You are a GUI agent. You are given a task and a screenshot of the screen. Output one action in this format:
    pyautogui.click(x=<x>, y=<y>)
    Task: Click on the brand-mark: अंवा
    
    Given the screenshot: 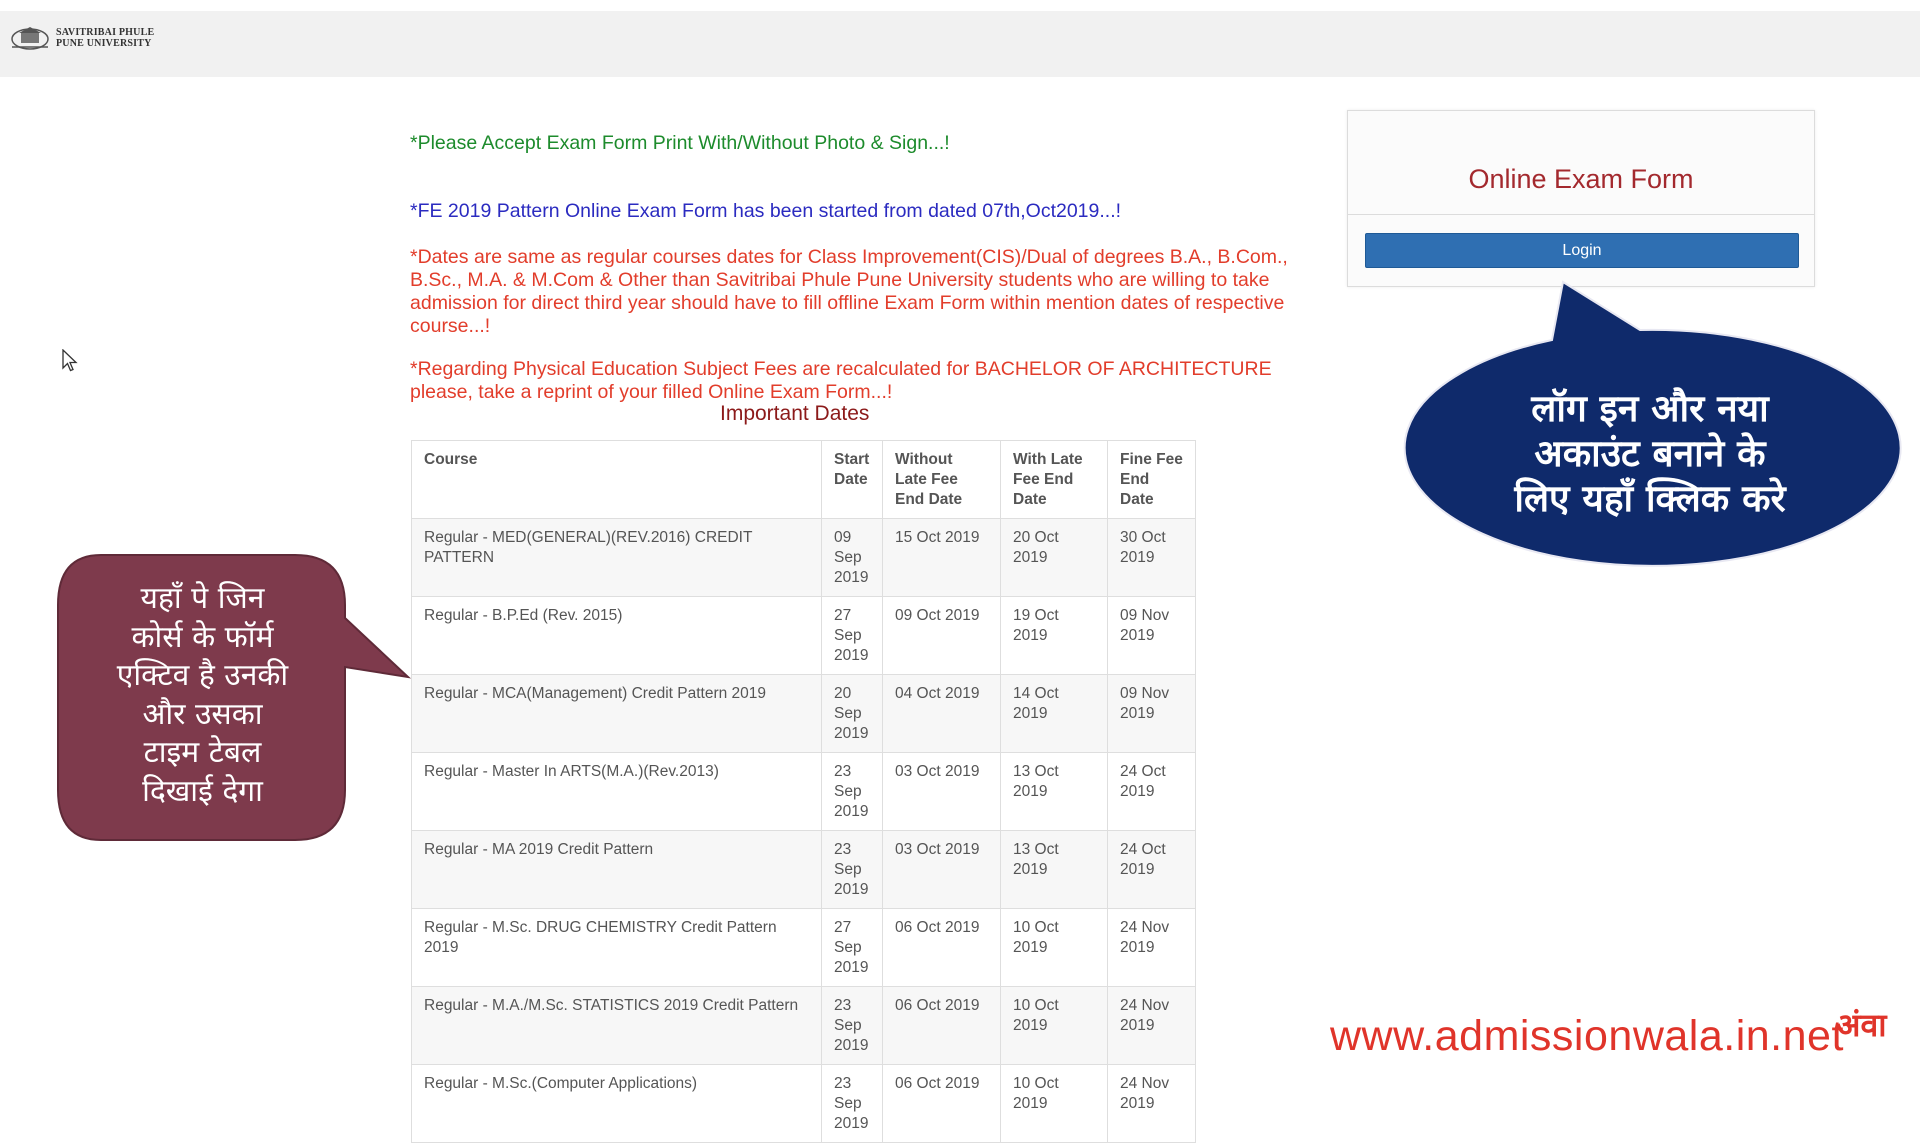 What is the action you would take?
    pyautogui.click(x=1861, y=1025)
    